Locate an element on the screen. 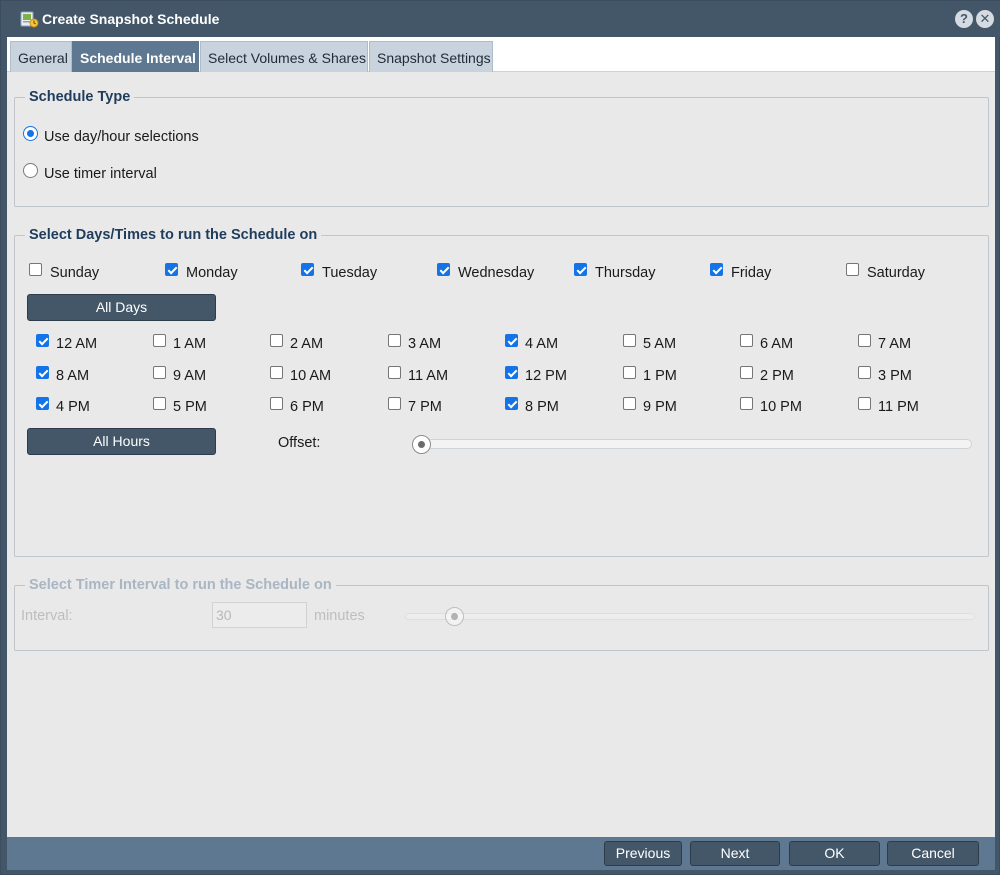 This screenshot has height=875, width=1000. hour-checkbox-3-pm is located at coordinates (864, 372).